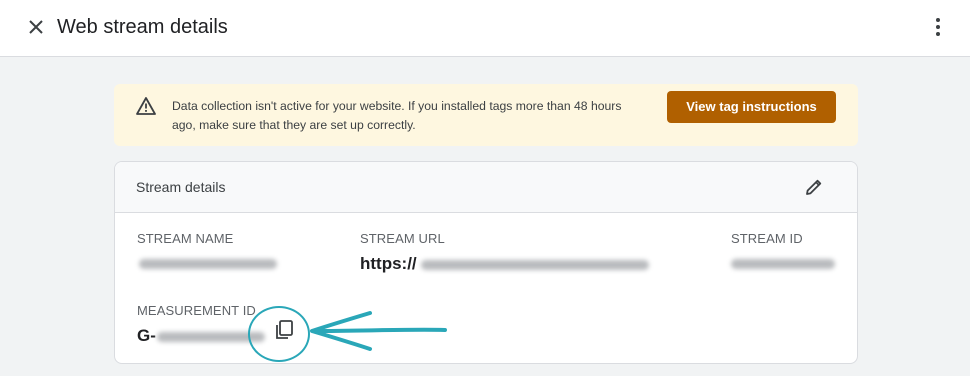 The width and height of the screenshot is (970, 376). Describe the element at coordinates (402, 238) in the screenshot. I see `stream-url-label: STREAM URL` at that location.